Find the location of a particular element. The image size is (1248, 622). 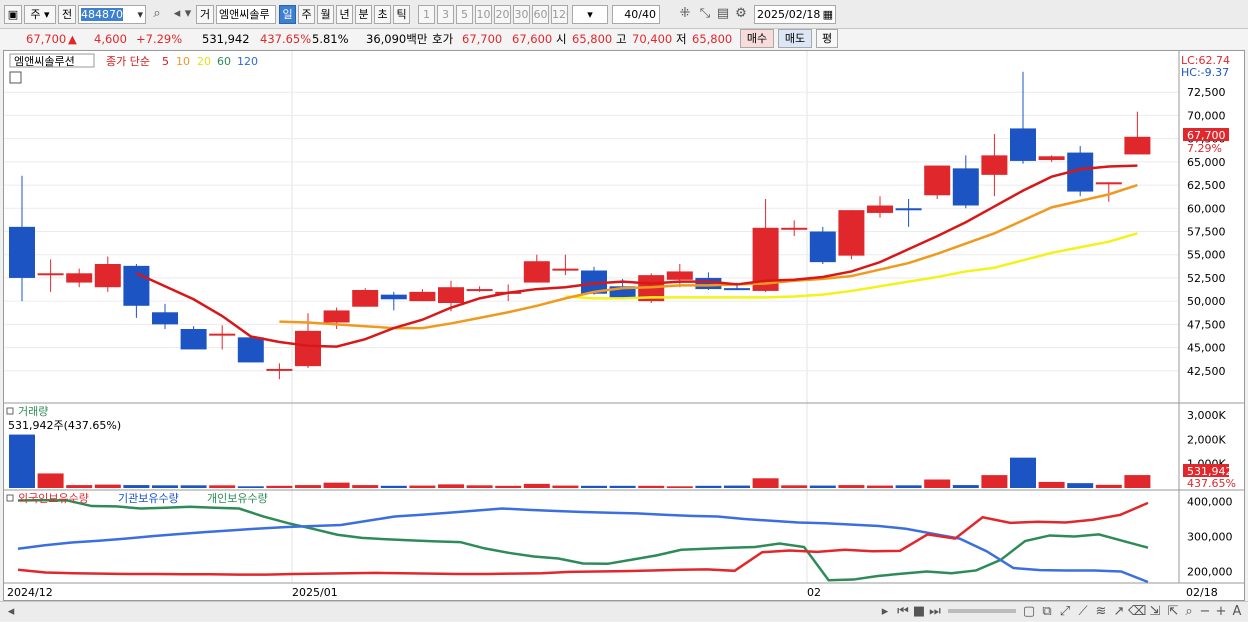

period-tab-4: 분 is located at coordinates (363, 14).